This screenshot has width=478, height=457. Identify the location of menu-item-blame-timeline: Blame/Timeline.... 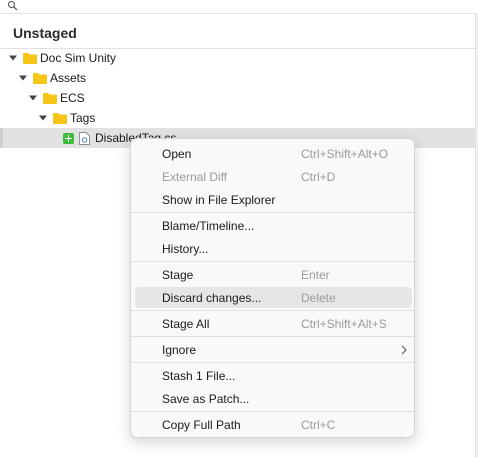
(273, 225).